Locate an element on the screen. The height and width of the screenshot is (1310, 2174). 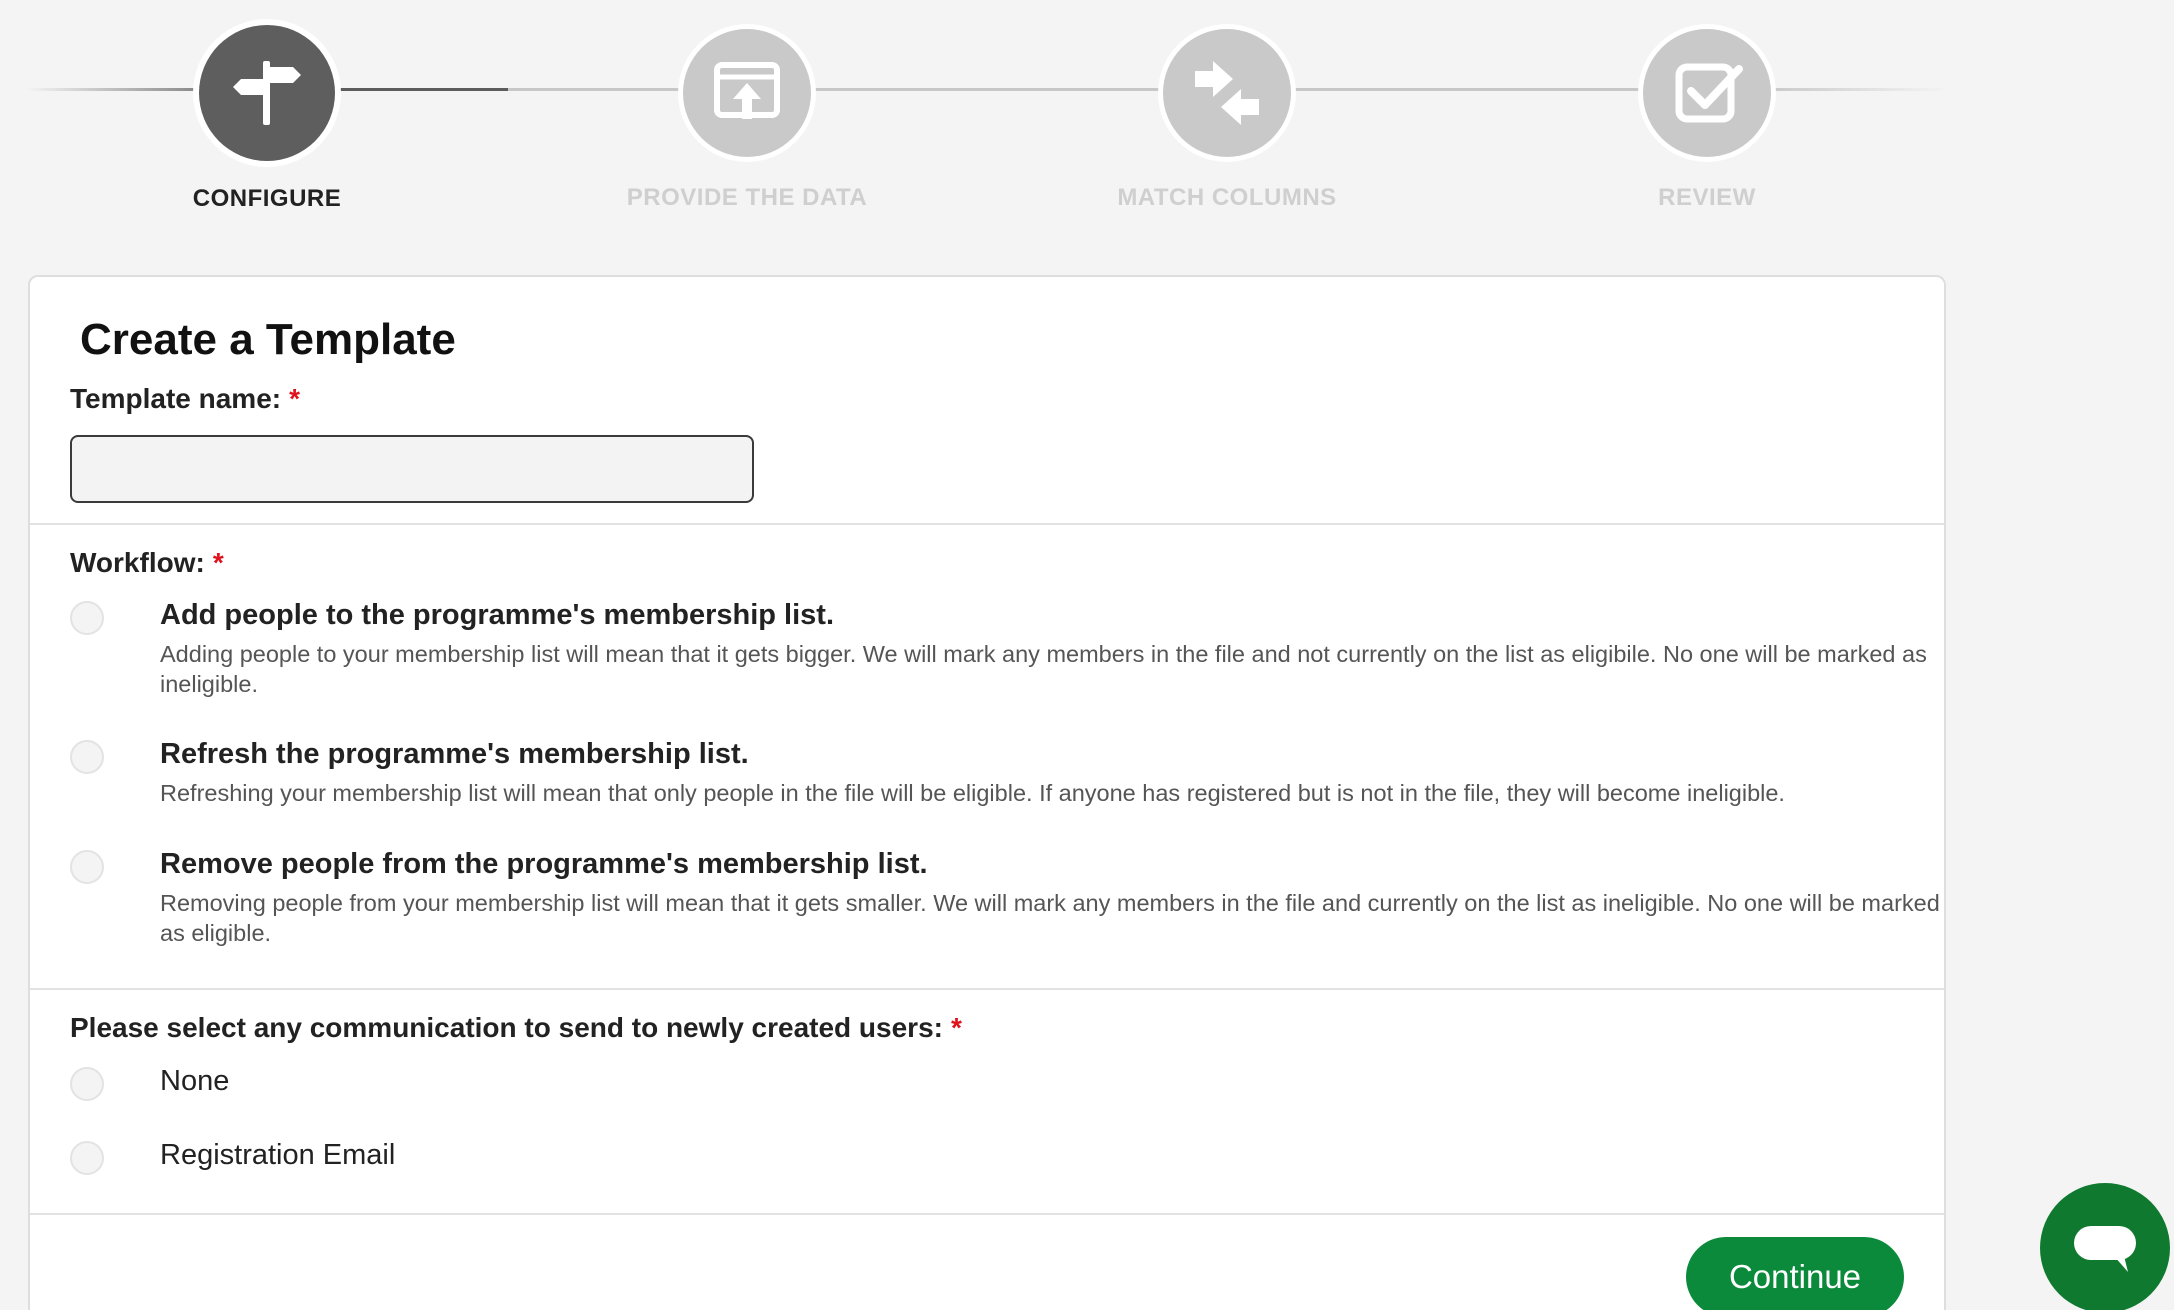
step-match-columns: MATCH COLUMNS is located at coordinates (1227, 106).